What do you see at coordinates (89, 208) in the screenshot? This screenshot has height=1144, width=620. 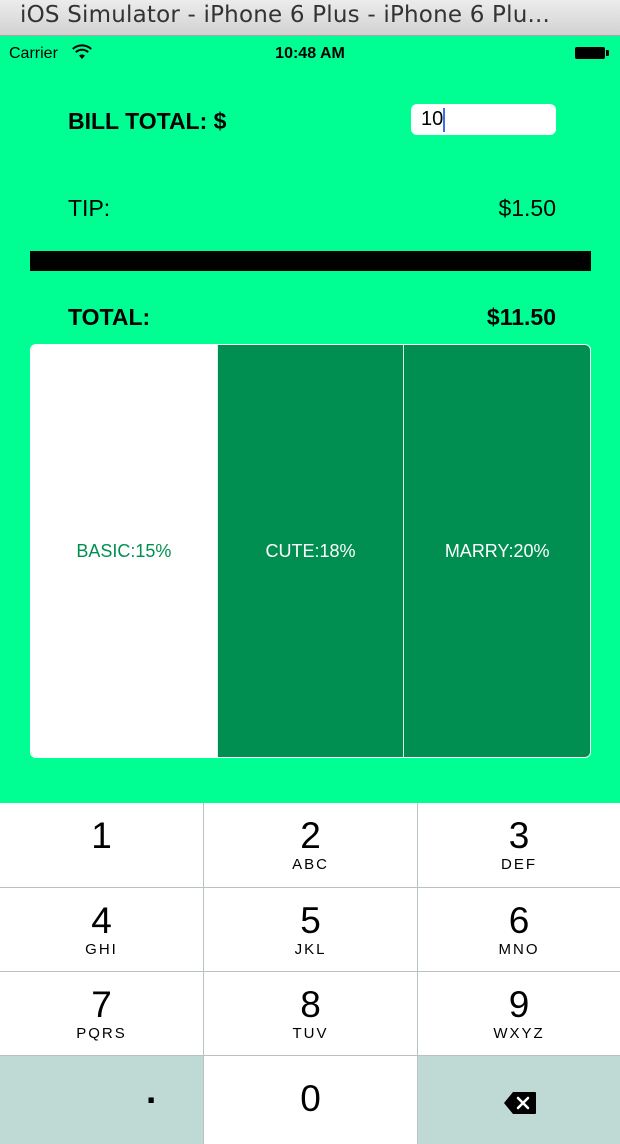 I see `tip-label: TIP:` at bounding box center [89, 208].